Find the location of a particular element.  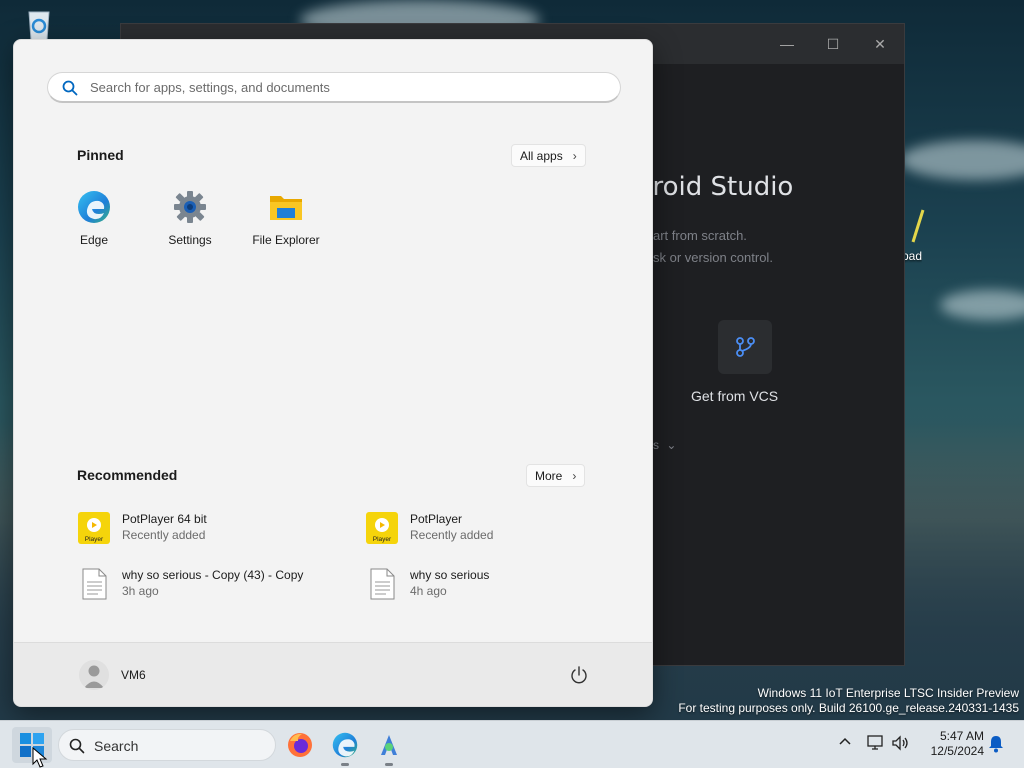

notifications-button is located at coordinates (996, 745).